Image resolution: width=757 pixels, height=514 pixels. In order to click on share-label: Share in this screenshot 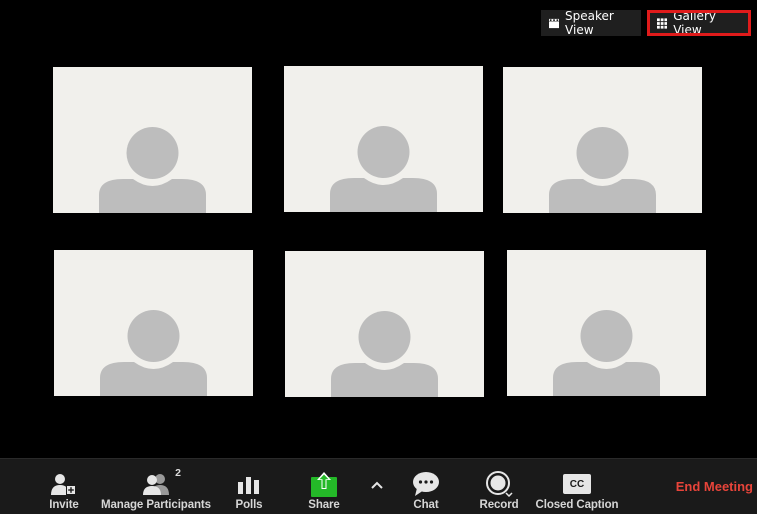, I will do `click(324, 505)`.